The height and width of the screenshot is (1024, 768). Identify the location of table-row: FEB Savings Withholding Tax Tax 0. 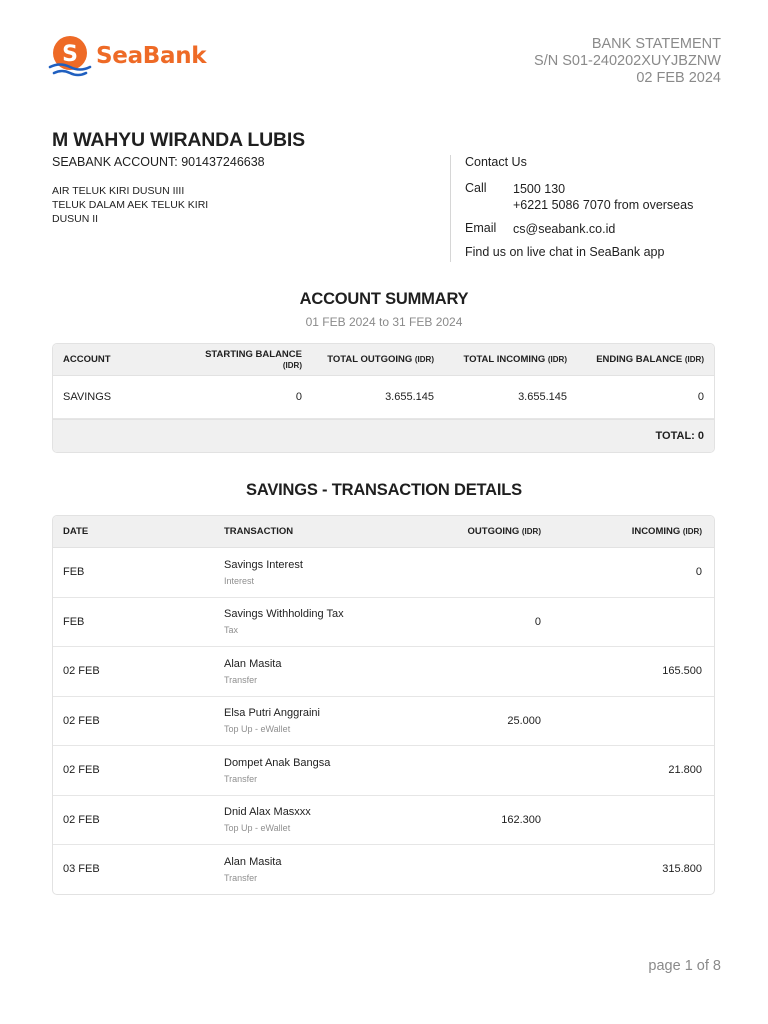
(383, 622).